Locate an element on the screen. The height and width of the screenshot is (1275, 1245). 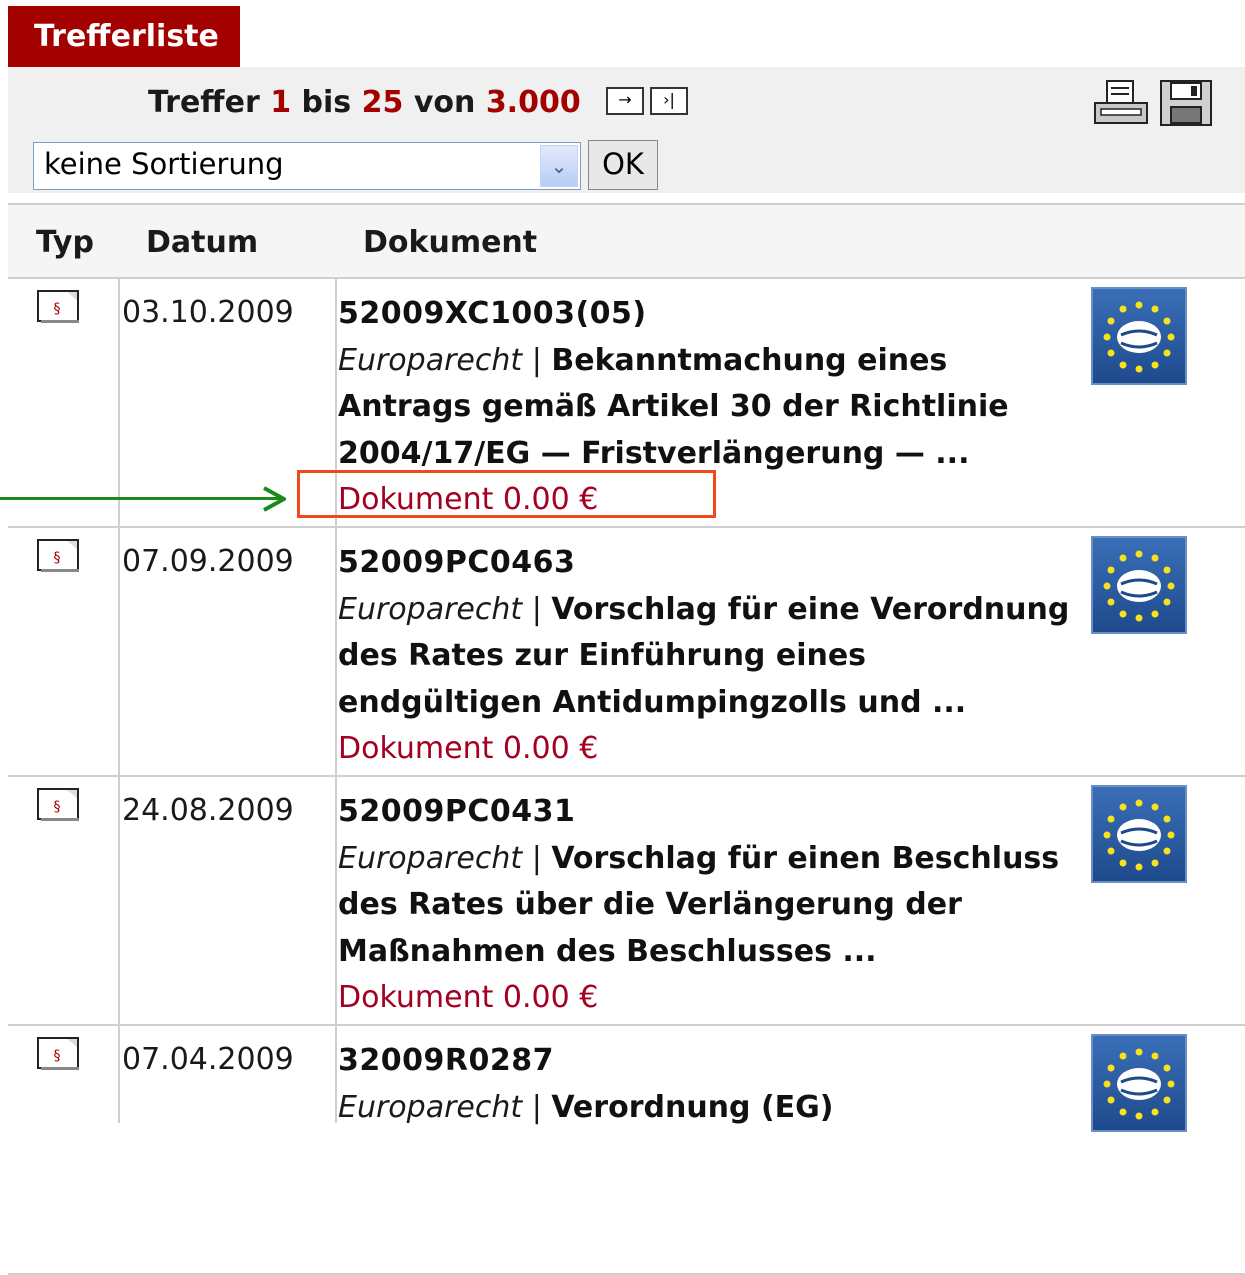
column-header-dokument: Dokument is located at coordinates (450, 242).